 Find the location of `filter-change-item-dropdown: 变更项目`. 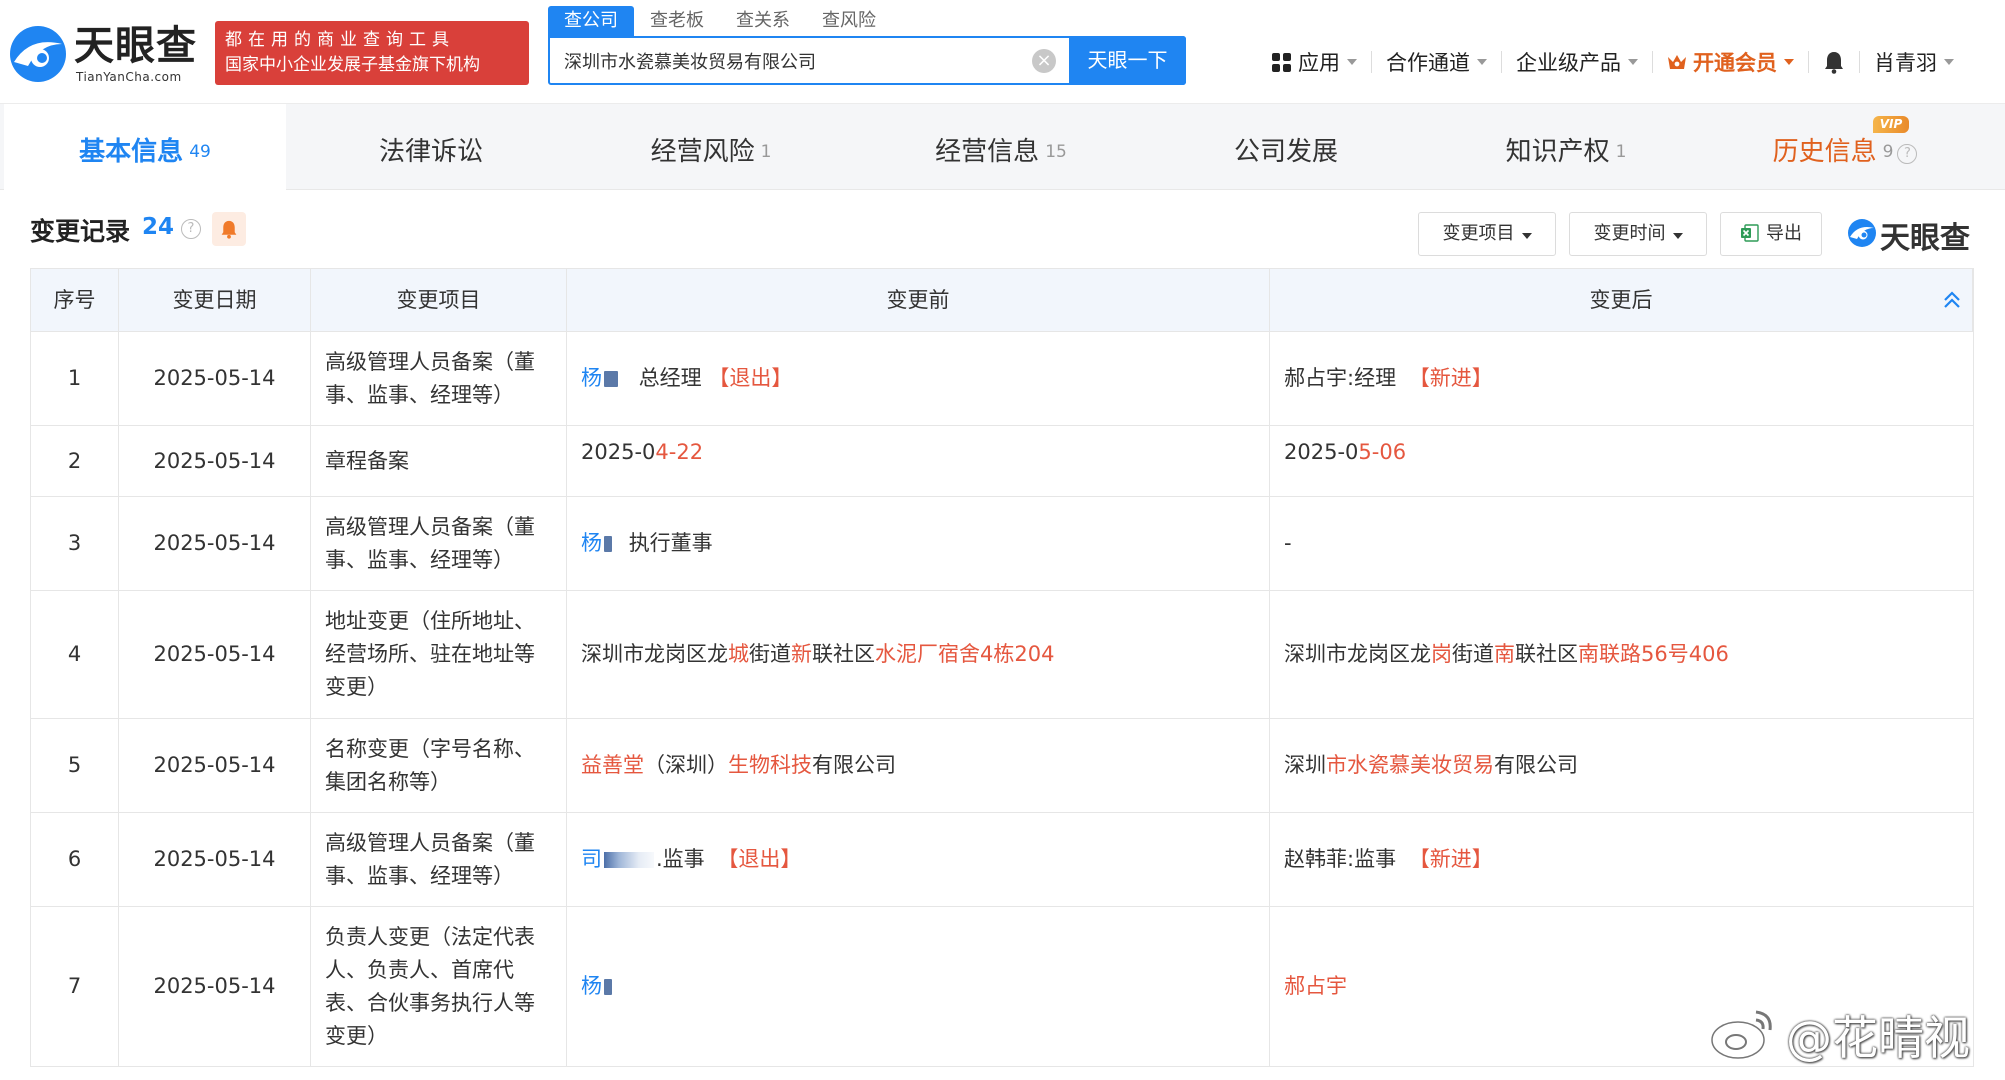

filter-change-item-dropdown: 变更项目 is located at coordinates (1487, 234).